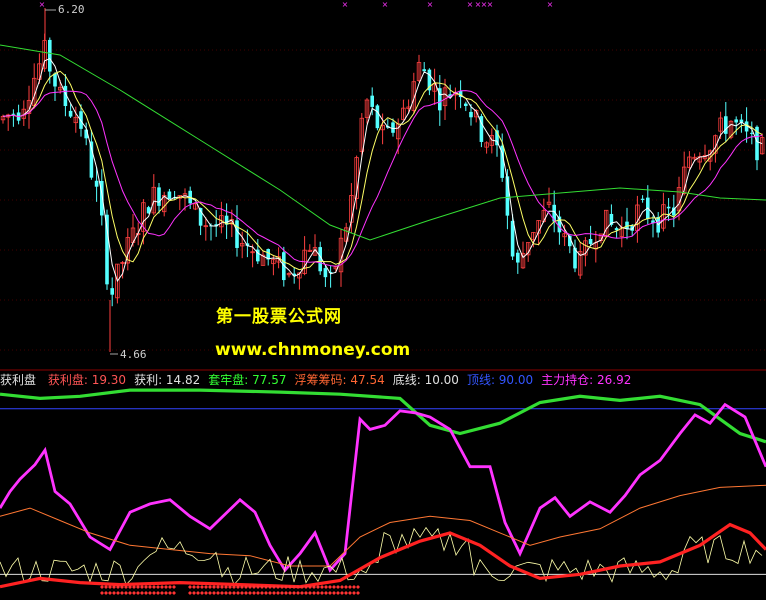 The width and height of the screenshot is (766, 600). I want to click on float-line, so click(383, 525).